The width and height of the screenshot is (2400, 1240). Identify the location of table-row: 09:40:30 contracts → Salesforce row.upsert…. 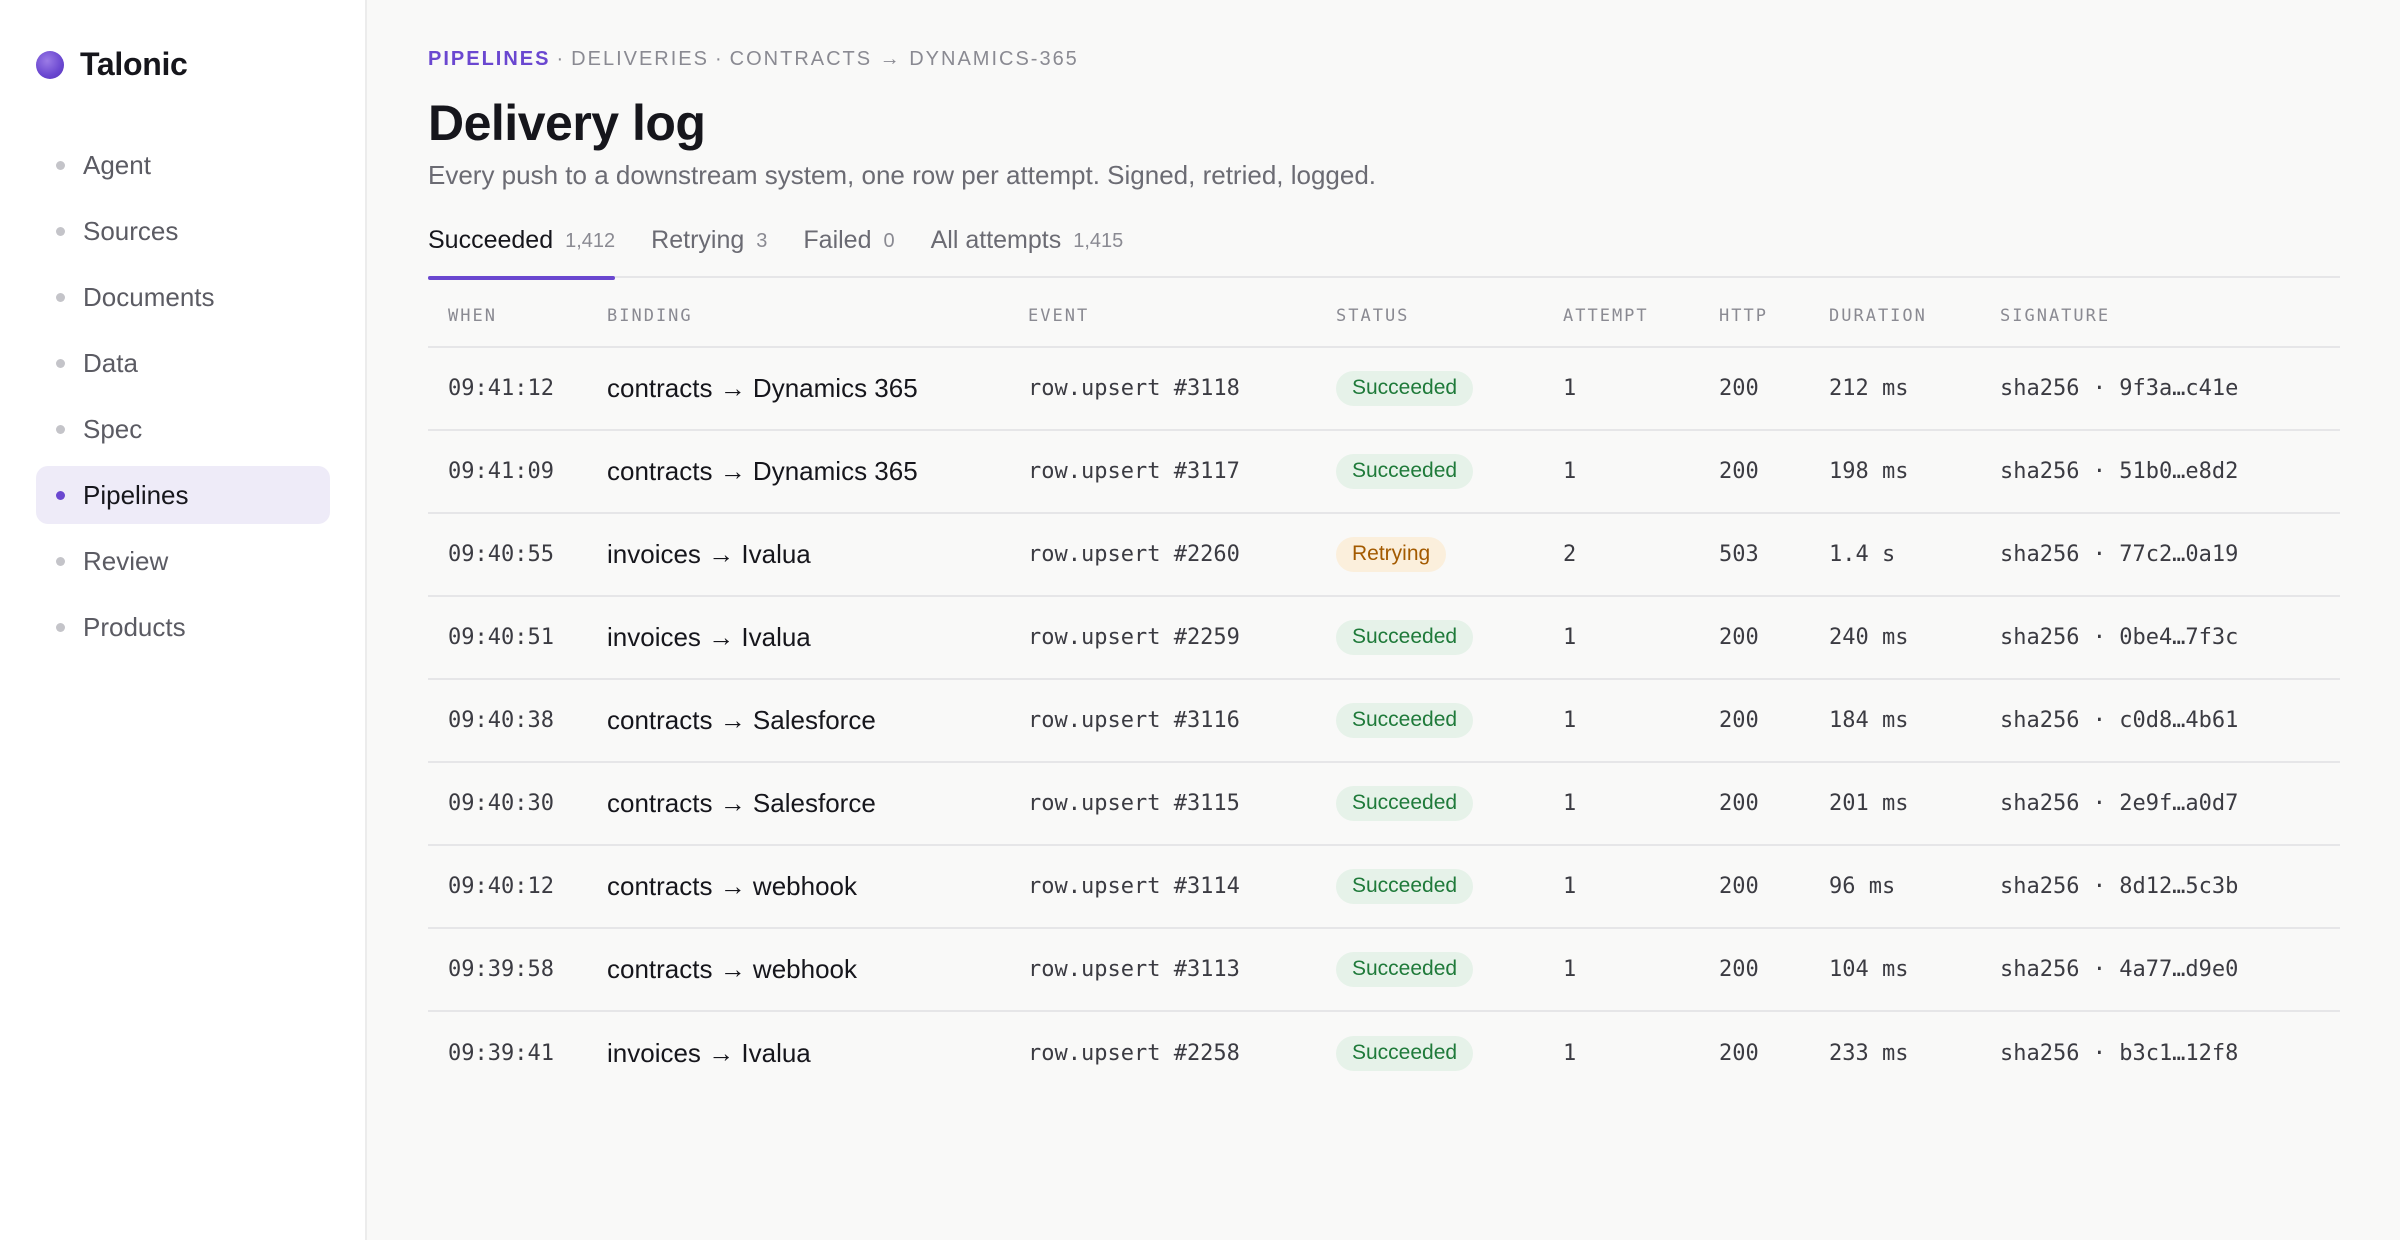
(1384, 804).